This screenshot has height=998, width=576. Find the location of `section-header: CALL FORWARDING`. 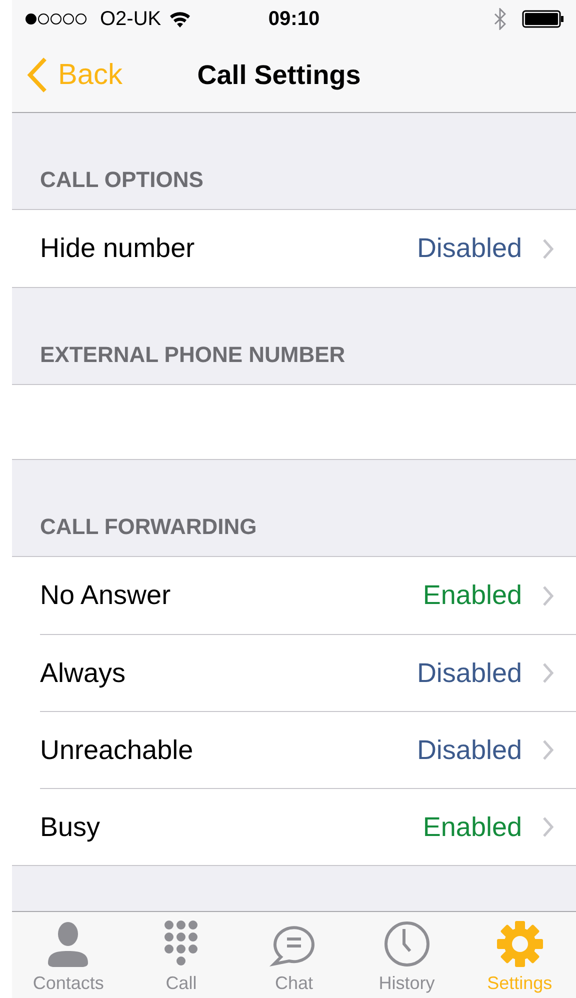

section-header: CALL FORWARDING is located at coordinates (148, 527).